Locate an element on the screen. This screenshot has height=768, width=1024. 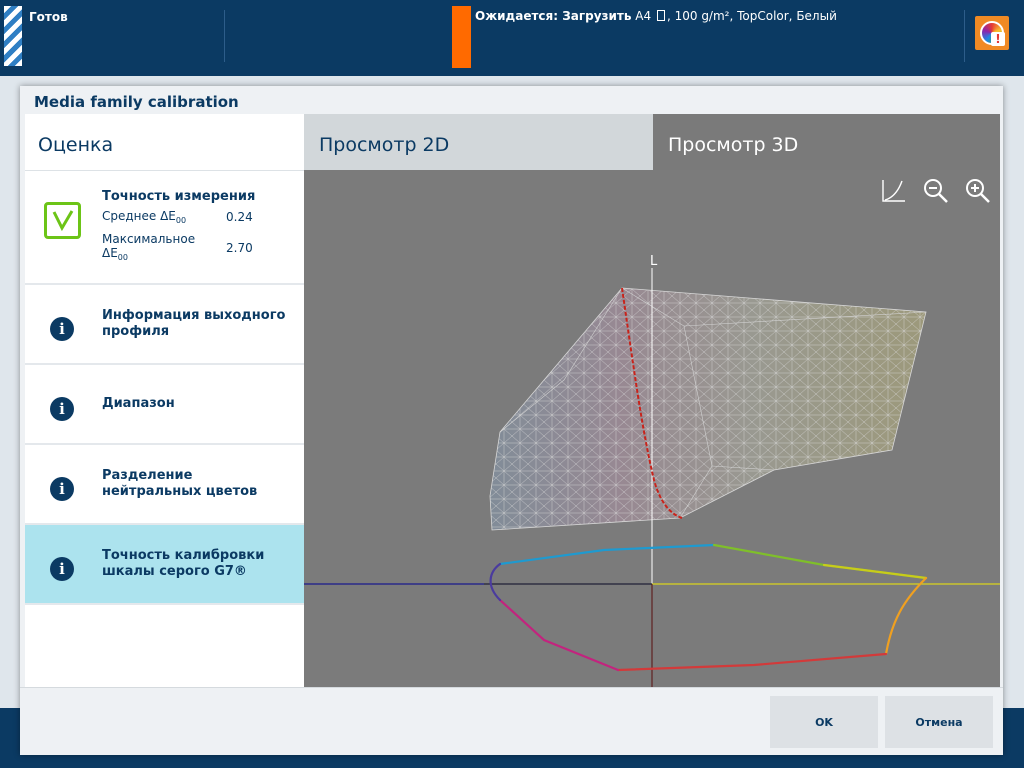
item-label: Информация выходного профиля is located at coordinates (194, 323).